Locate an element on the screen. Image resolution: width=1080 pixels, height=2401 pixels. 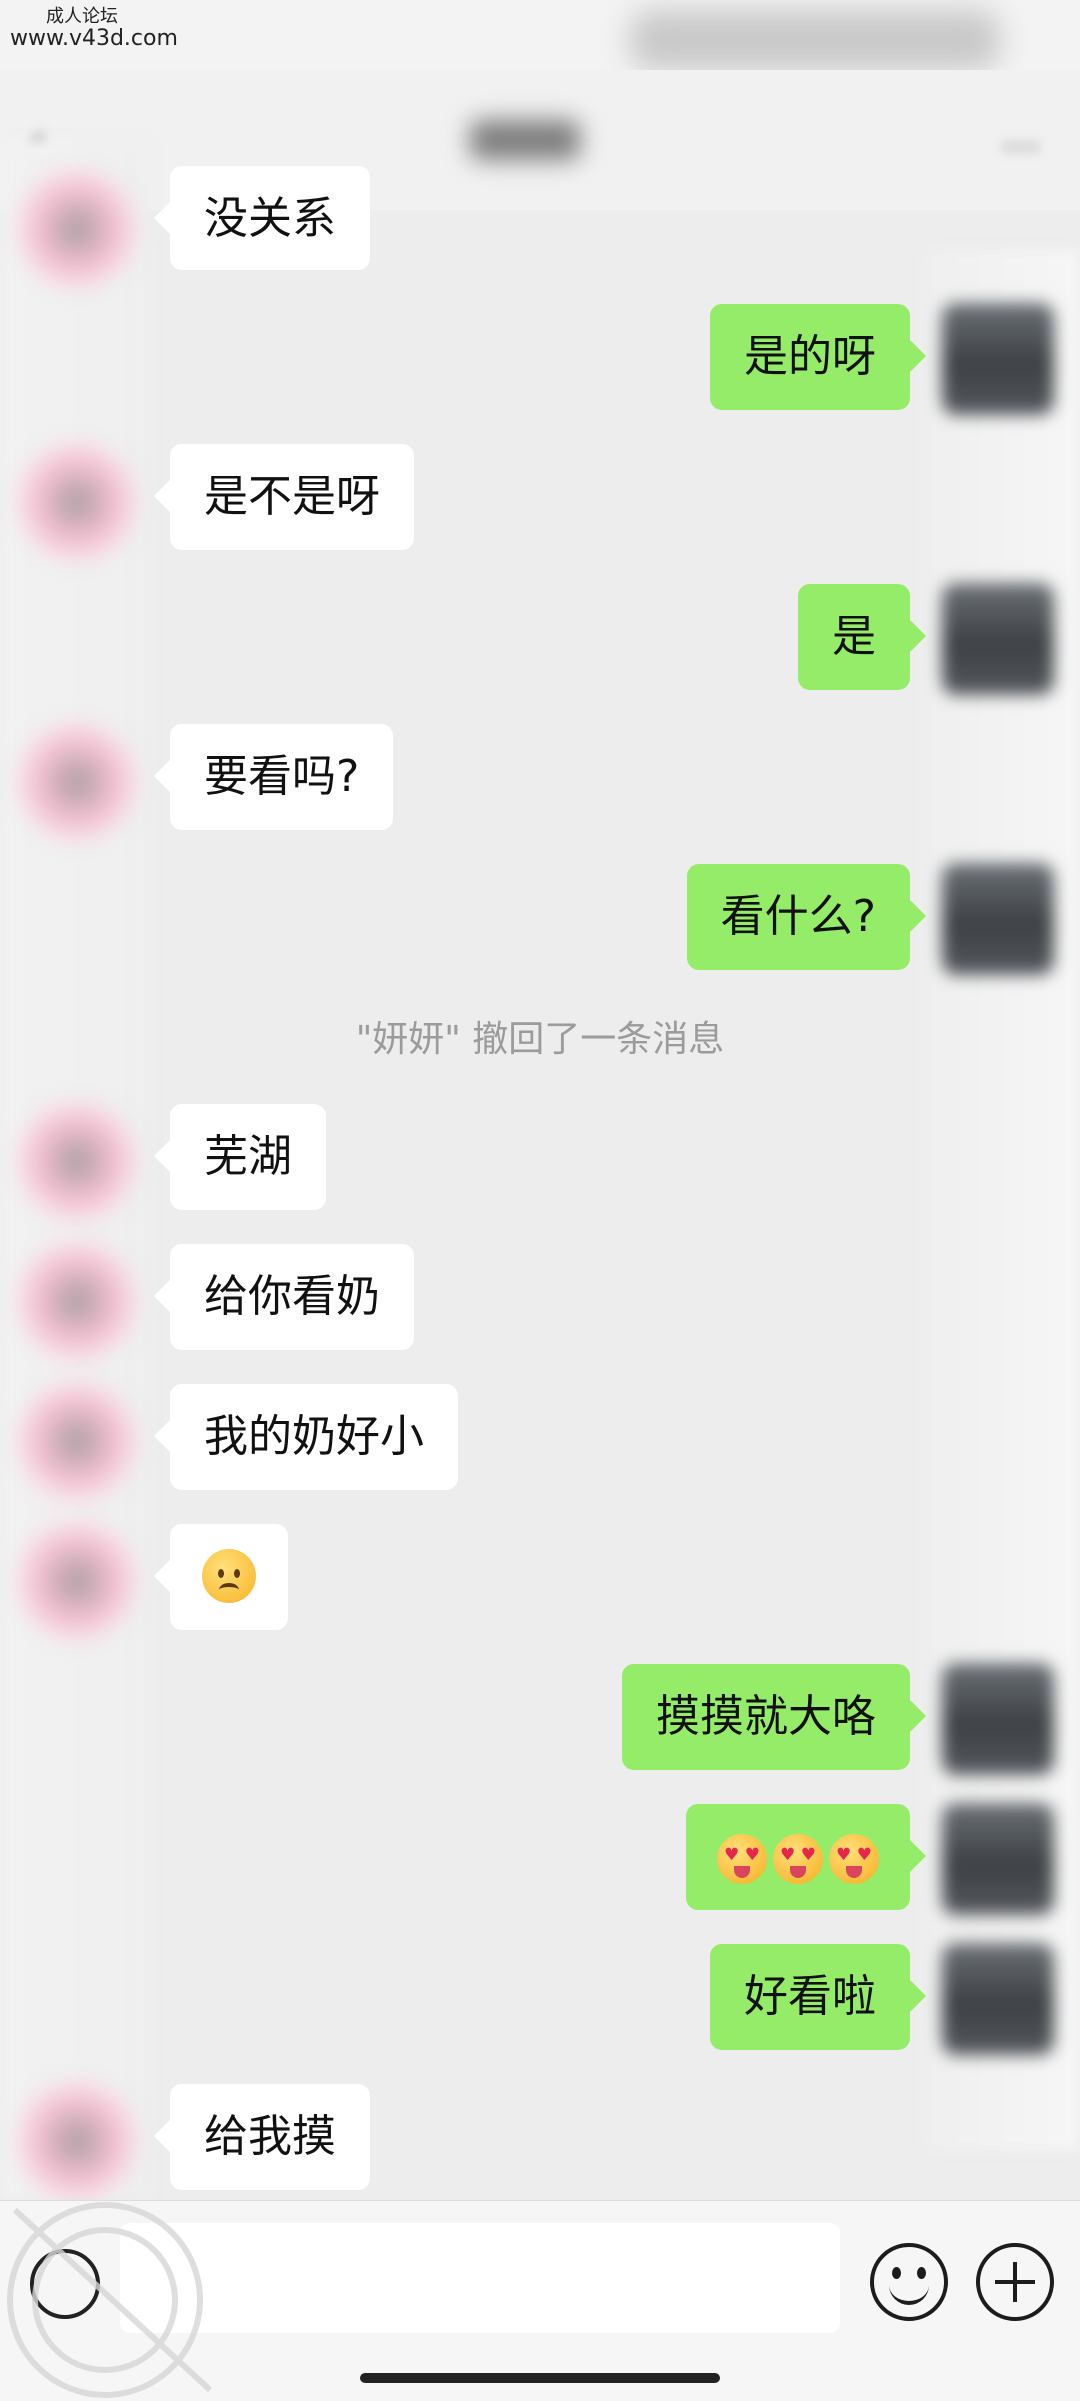
message-bubble-right: 摸摸就大咯 is located at coordinates (774, 1717).